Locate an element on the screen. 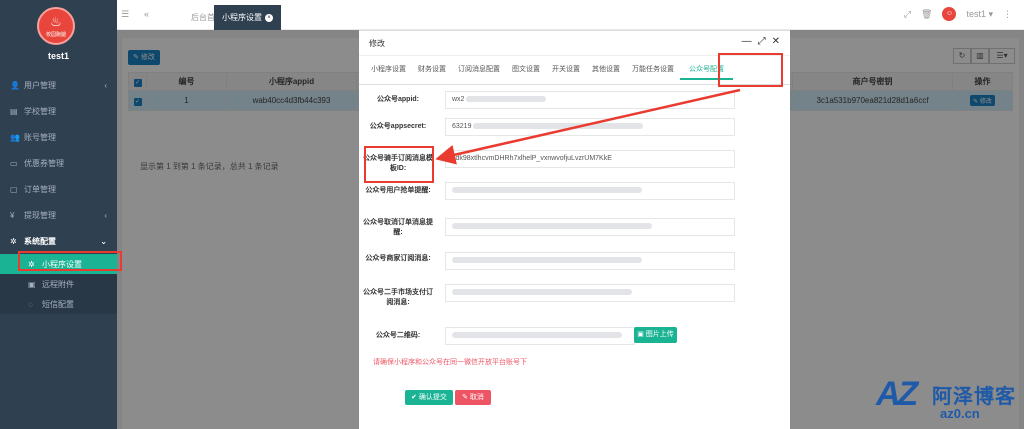 The height and width of the screenshot is (429, 1024). annotation-arrow is located at coordinates (588, 126).